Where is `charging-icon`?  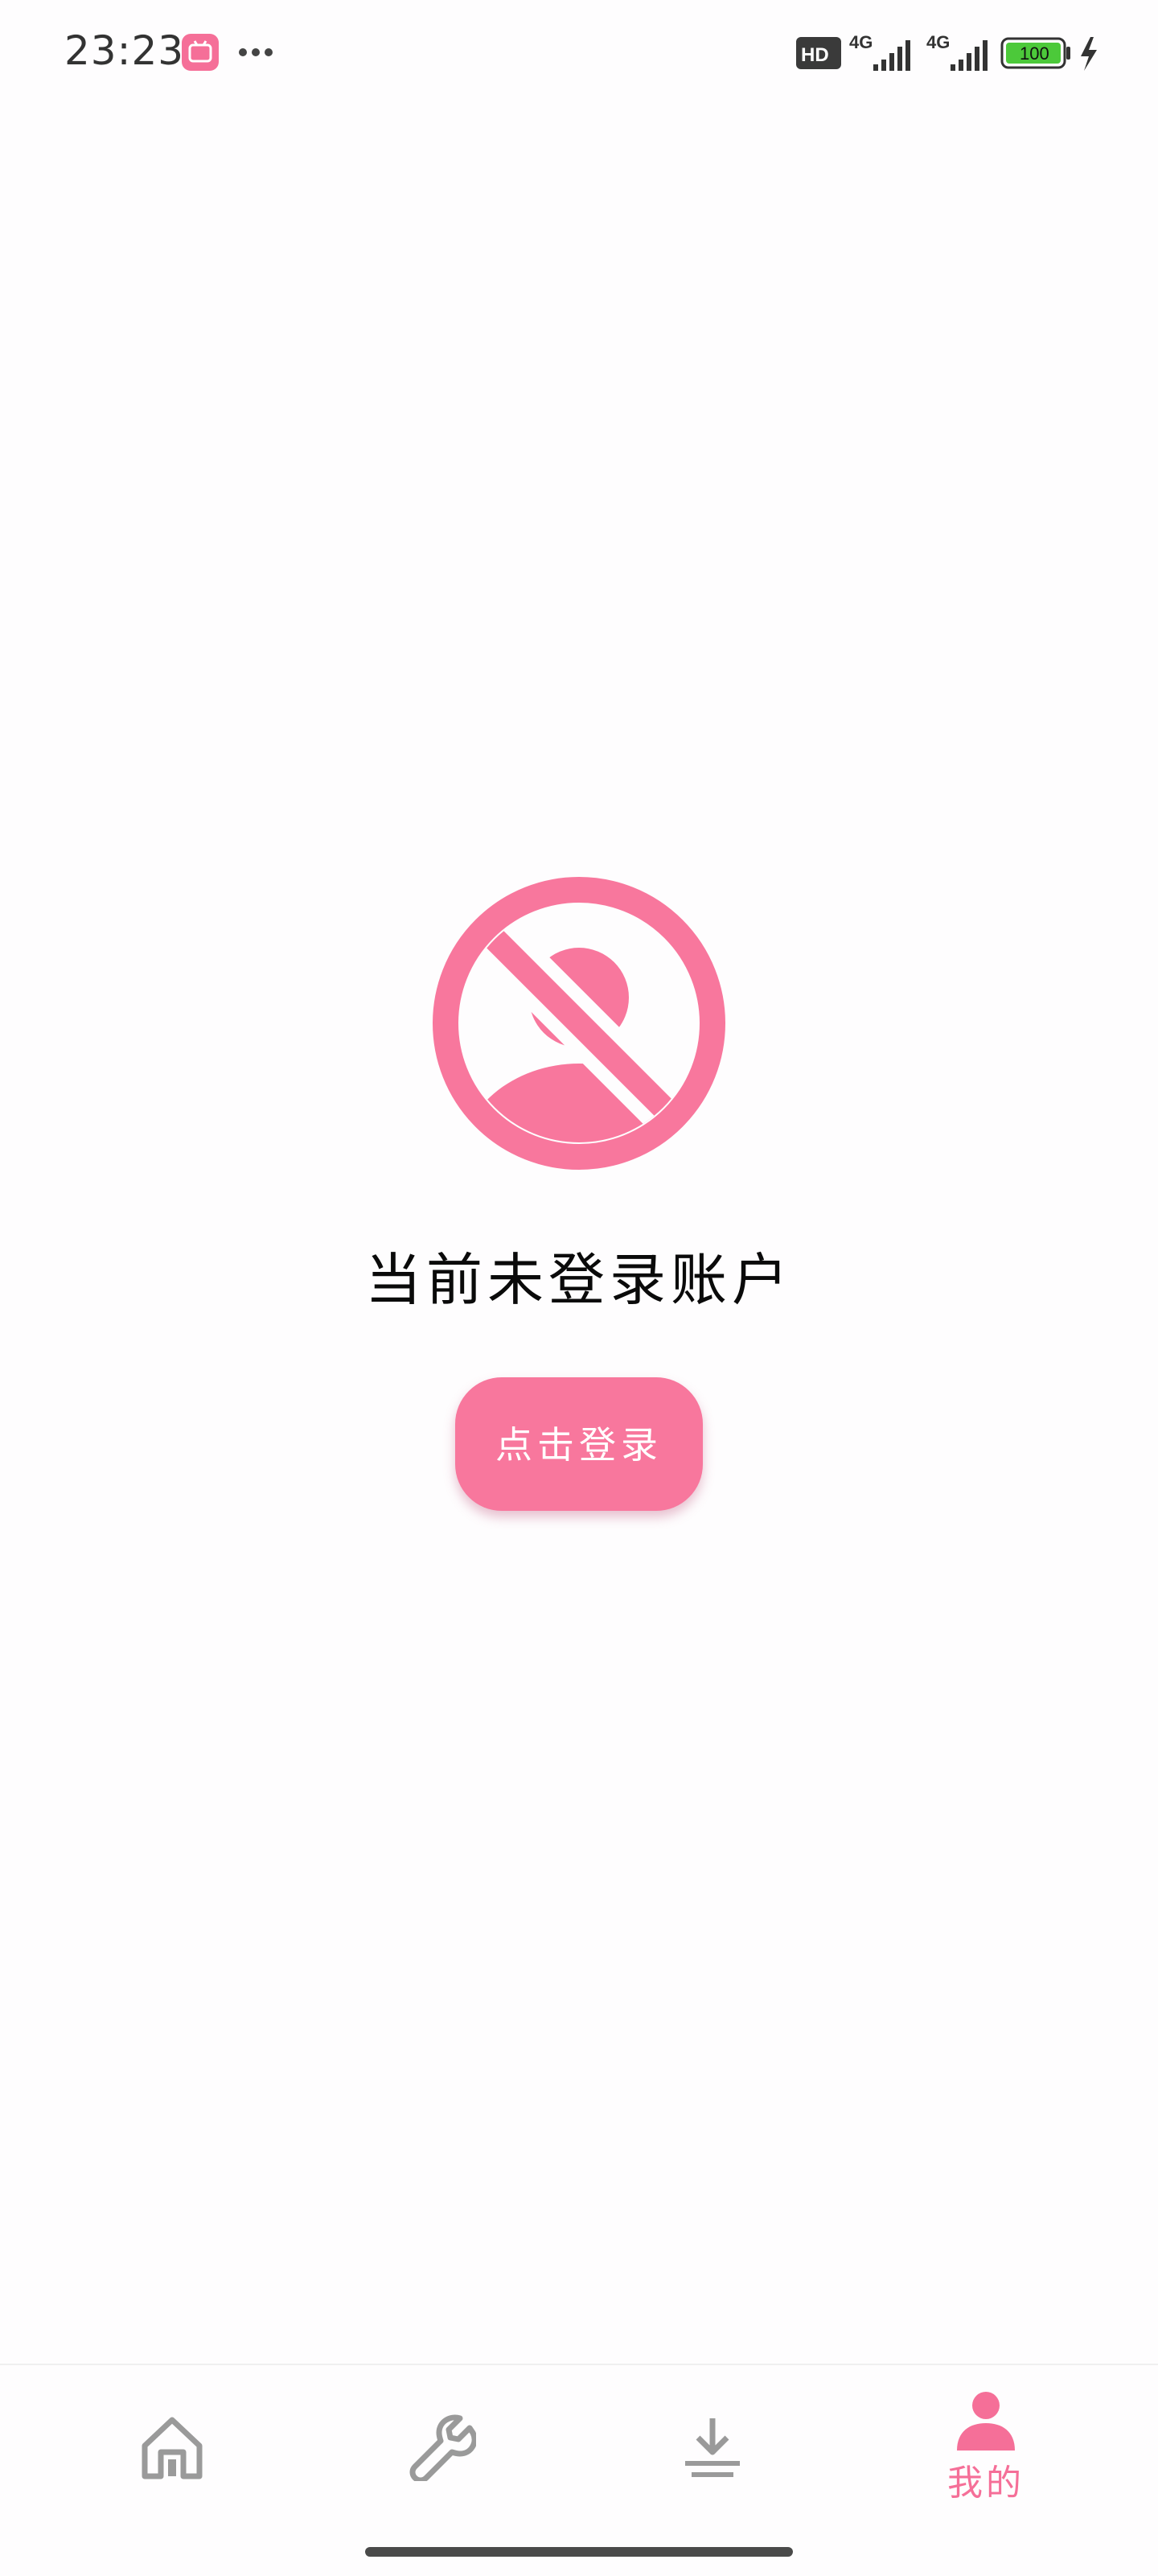
charging-icon is located at coordinates (1089, 54).